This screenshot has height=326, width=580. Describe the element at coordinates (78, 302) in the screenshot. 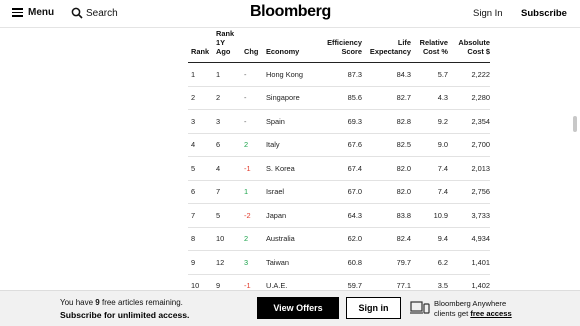

I see `promo-prefix: You have` at that location.